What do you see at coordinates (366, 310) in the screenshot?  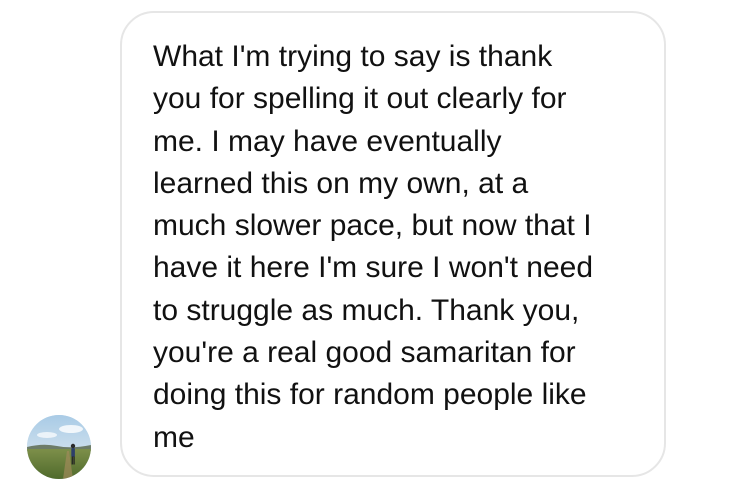 I see `message-line: to struggle as much. Thank you,` at bounding box center [366, 310].